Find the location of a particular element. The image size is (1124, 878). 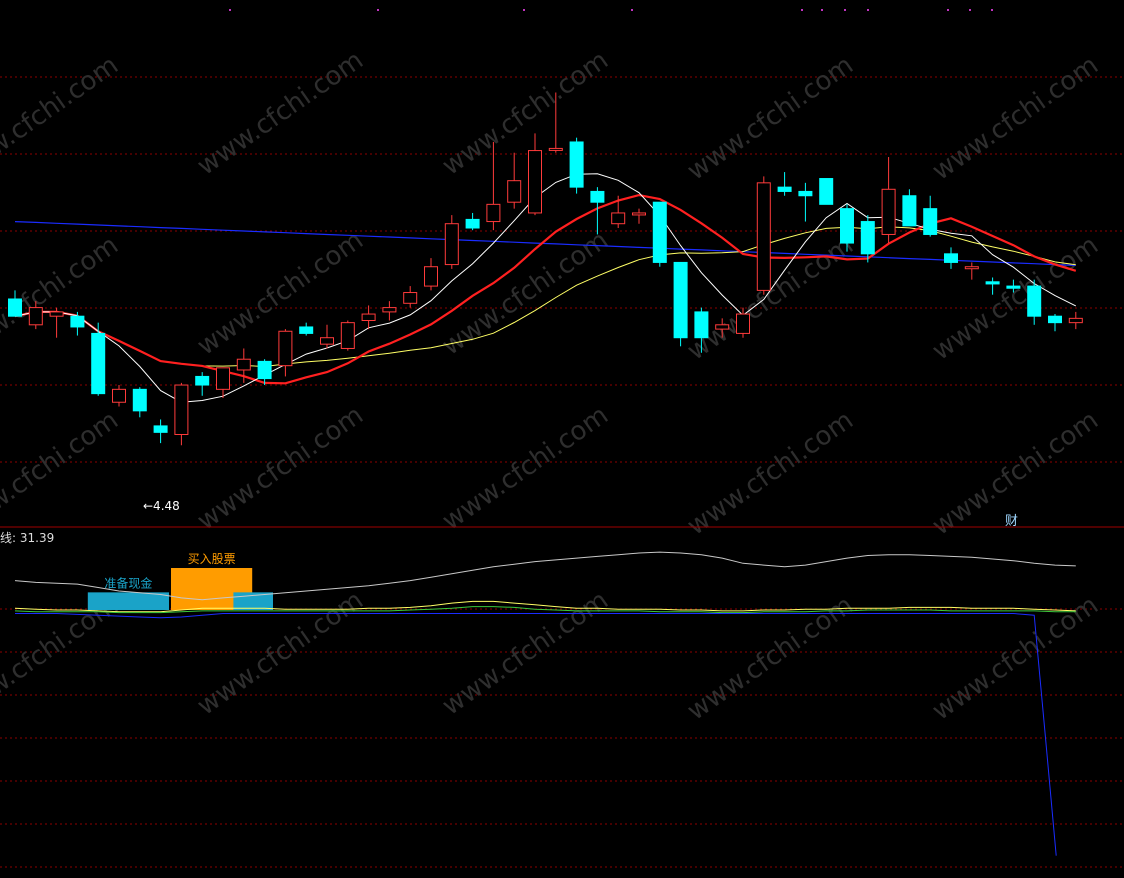

low-price-marker: ←4.48 is located at coordinates (161, 506).